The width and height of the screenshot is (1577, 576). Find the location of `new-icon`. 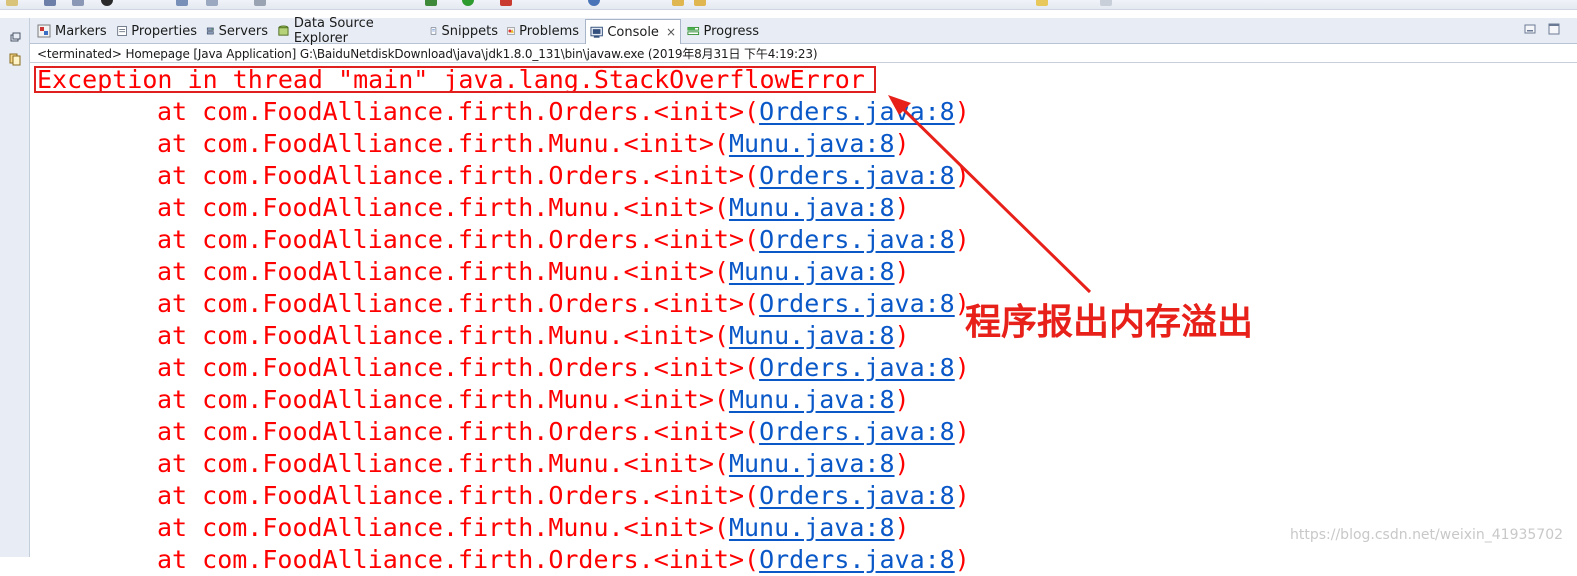

new-icon is located at coordinates (12, 3).